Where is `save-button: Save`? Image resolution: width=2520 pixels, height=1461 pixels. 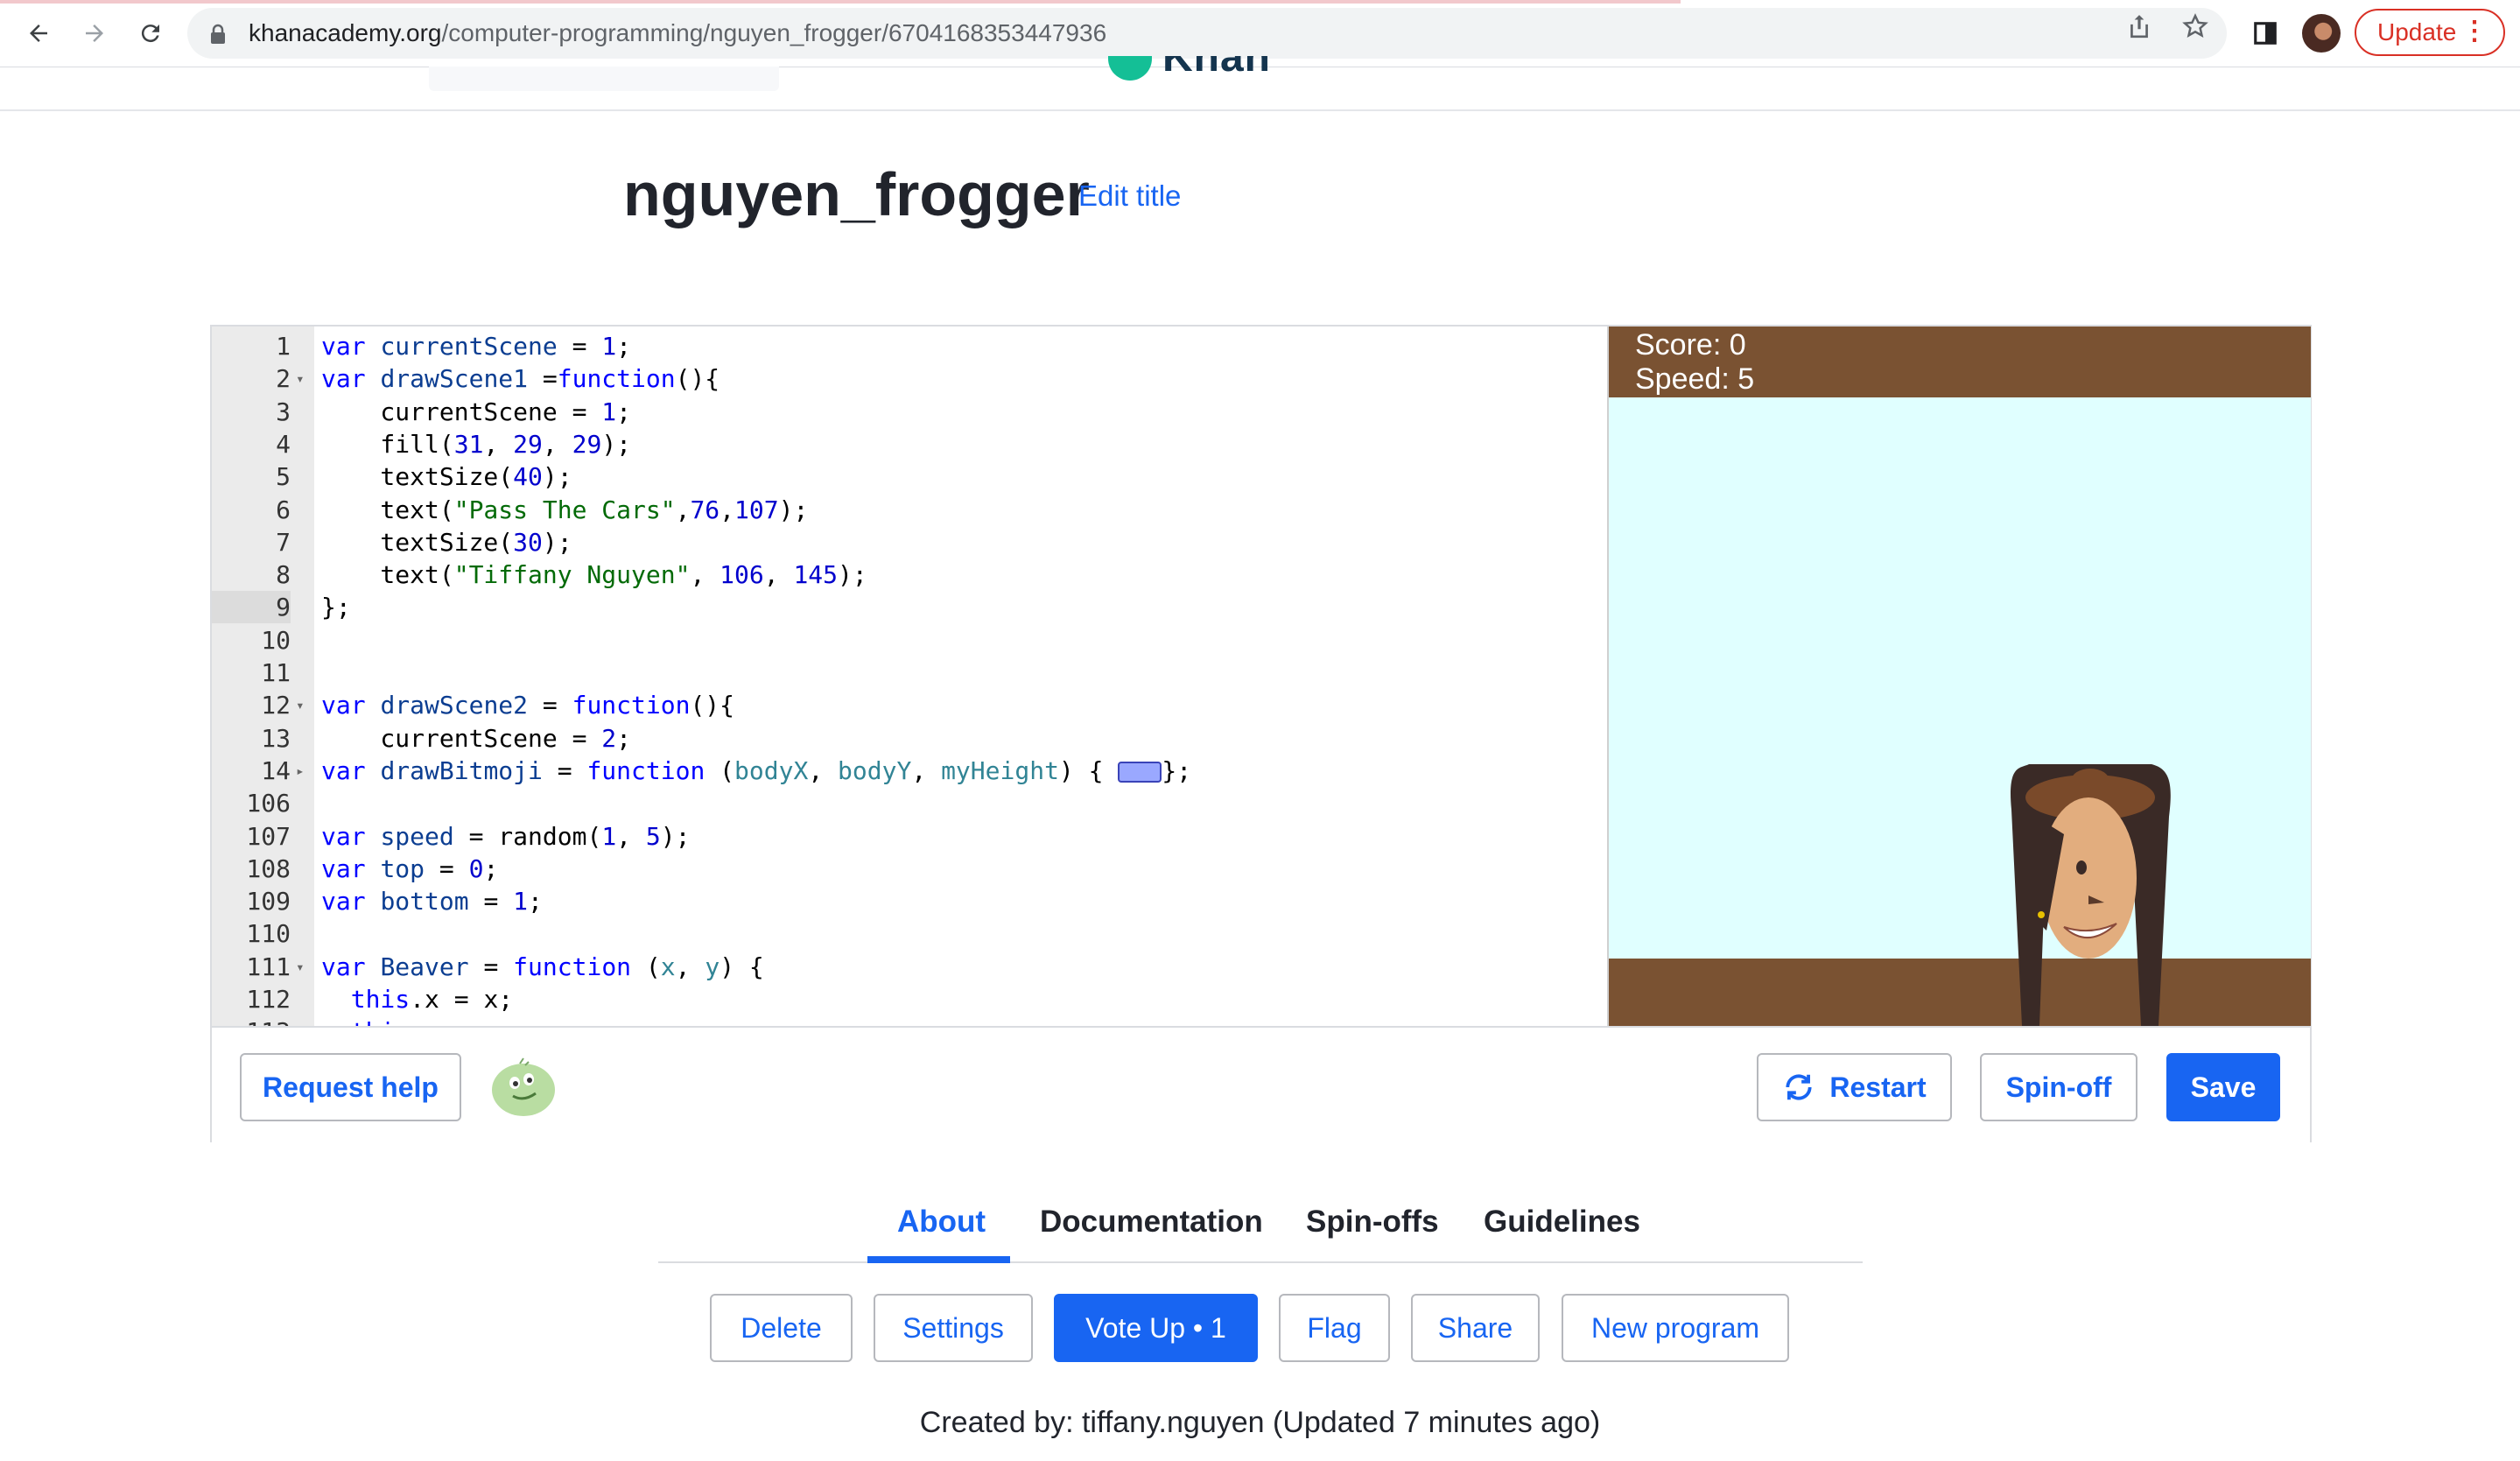 save-button: Save is located at coordinates (2223, 1087).